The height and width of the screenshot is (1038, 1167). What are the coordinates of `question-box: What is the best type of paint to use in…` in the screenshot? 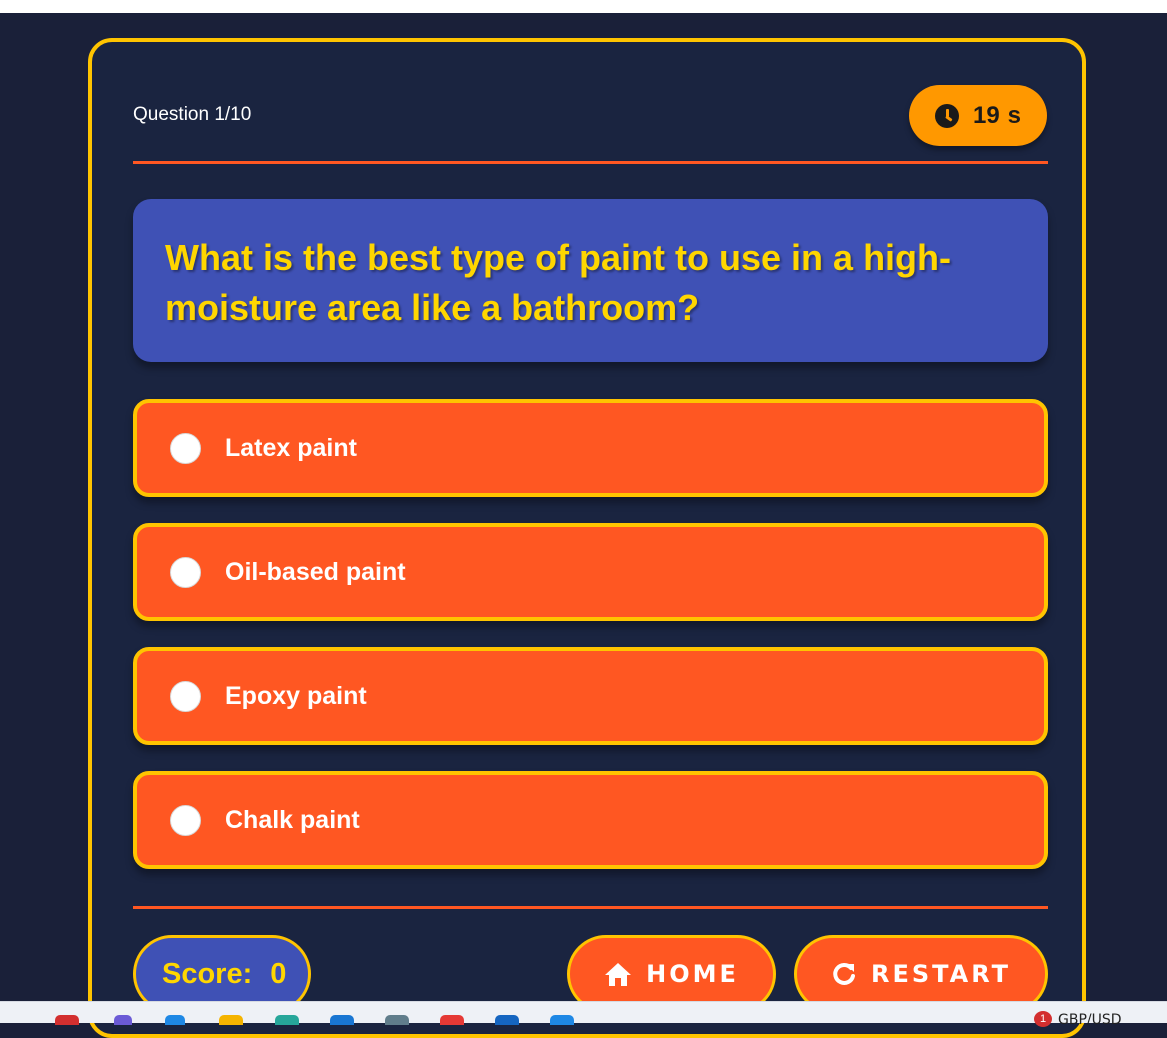 It's located at (590, 280).